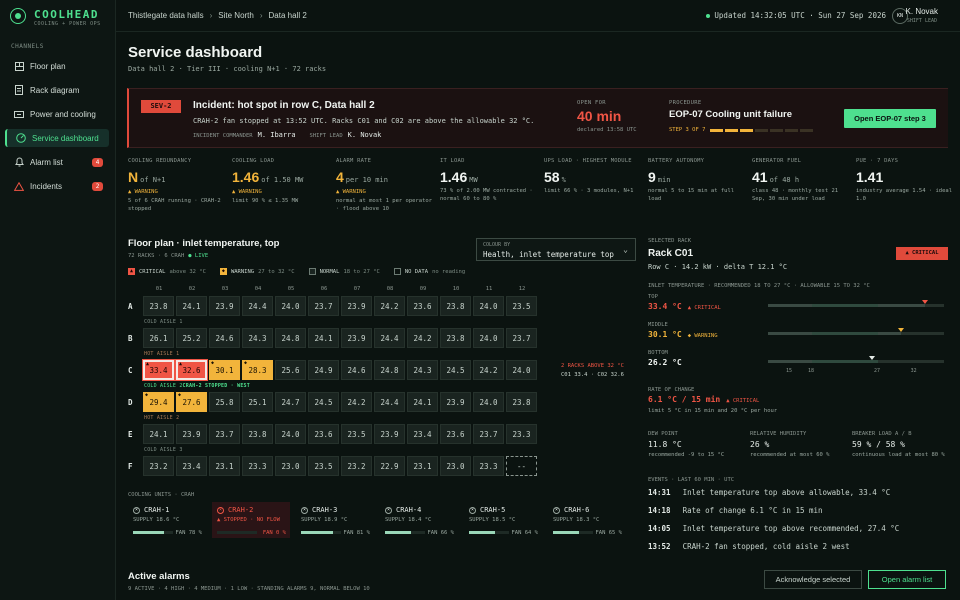  What do you see at coordinates (224, 370) in the screenshot?
I see `rack-cell: ◆ 30.1` at bounding box center [224, 370].